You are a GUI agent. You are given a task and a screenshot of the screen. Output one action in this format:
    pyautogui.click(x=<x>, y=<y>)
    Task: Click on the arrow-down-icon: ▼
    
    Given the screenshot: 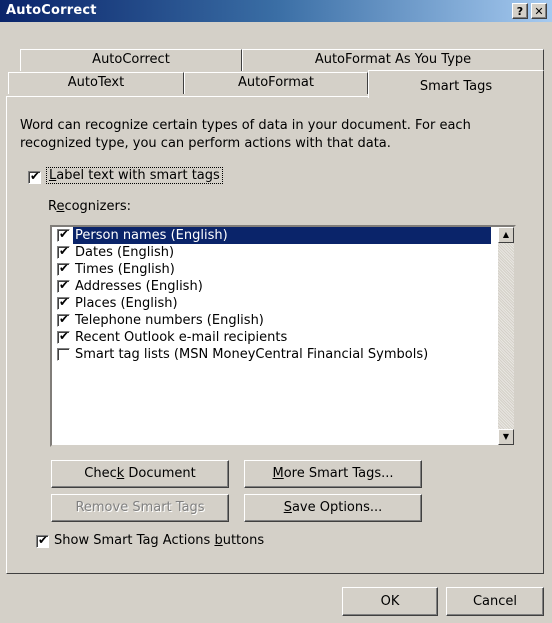 What is the action you would take?
    pyautogui.click(x=506, y=436)
    